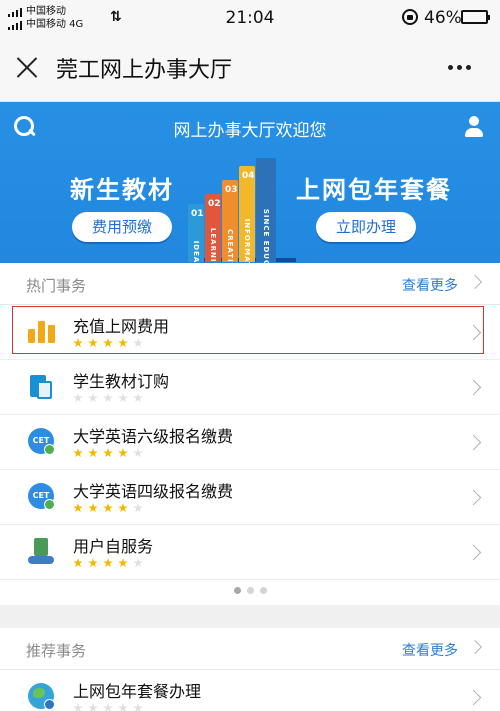  Describe the element at coordinates (247, 214) in the screenshot. I see `book-spine: 04 INFORMATION` at that location.